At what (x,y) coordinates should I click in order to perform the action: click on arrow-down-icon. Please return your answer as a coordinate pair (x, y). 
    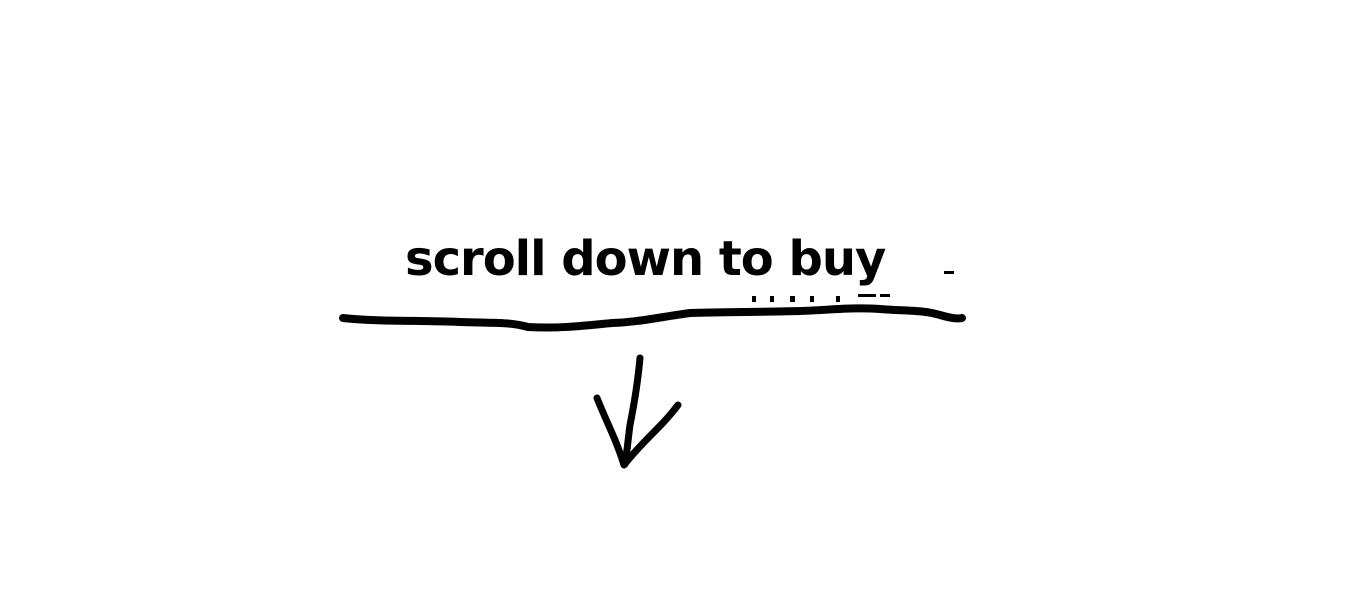
    Looking at the image, I should click on (637, 411).